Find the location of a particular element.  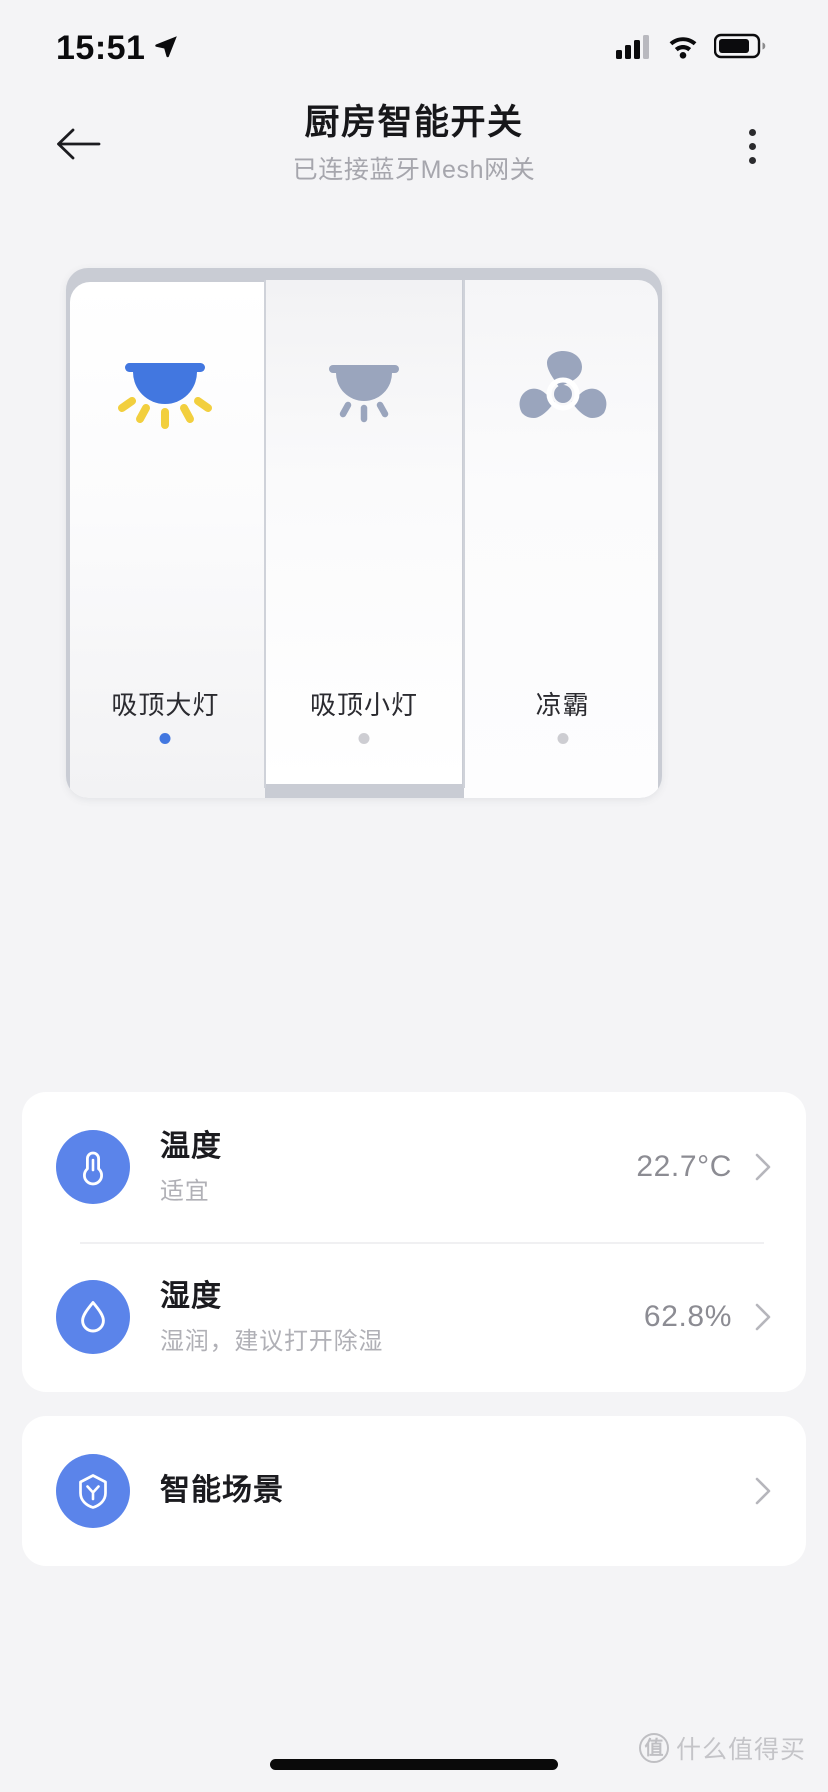

status-bar-left: 15:51 is located at coordinates (117, 48).